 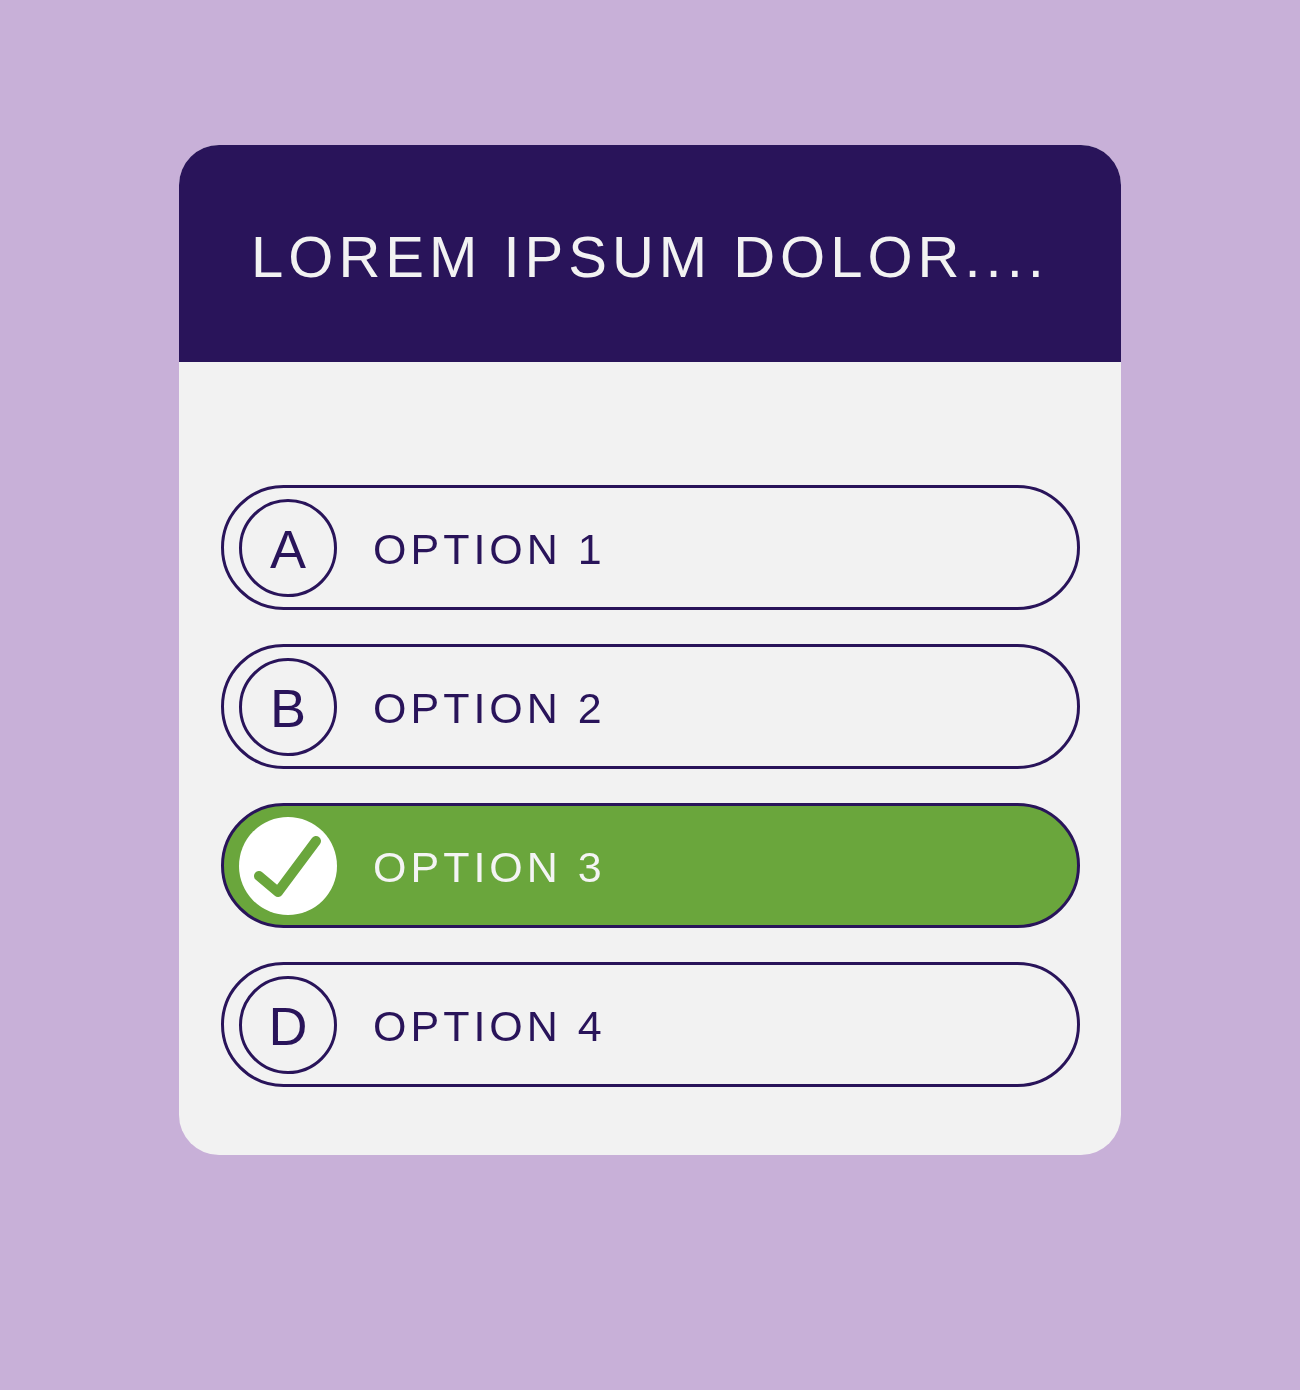 What do you see at coordinates (650, 1024) in the screenshot?
I see `option-button: D OPTION 4` at bounding box center [650, 1024].